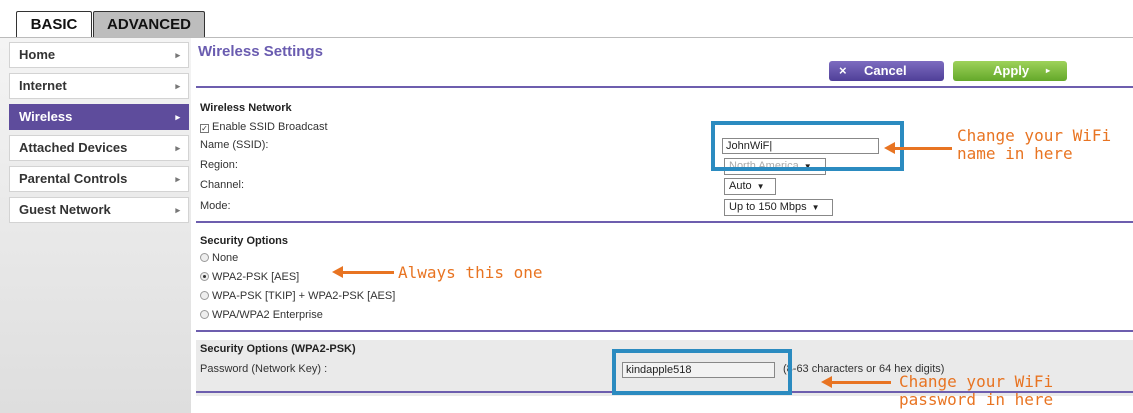  I want to click on sidebar-item-label: Attached Devices, so click(73, 147).